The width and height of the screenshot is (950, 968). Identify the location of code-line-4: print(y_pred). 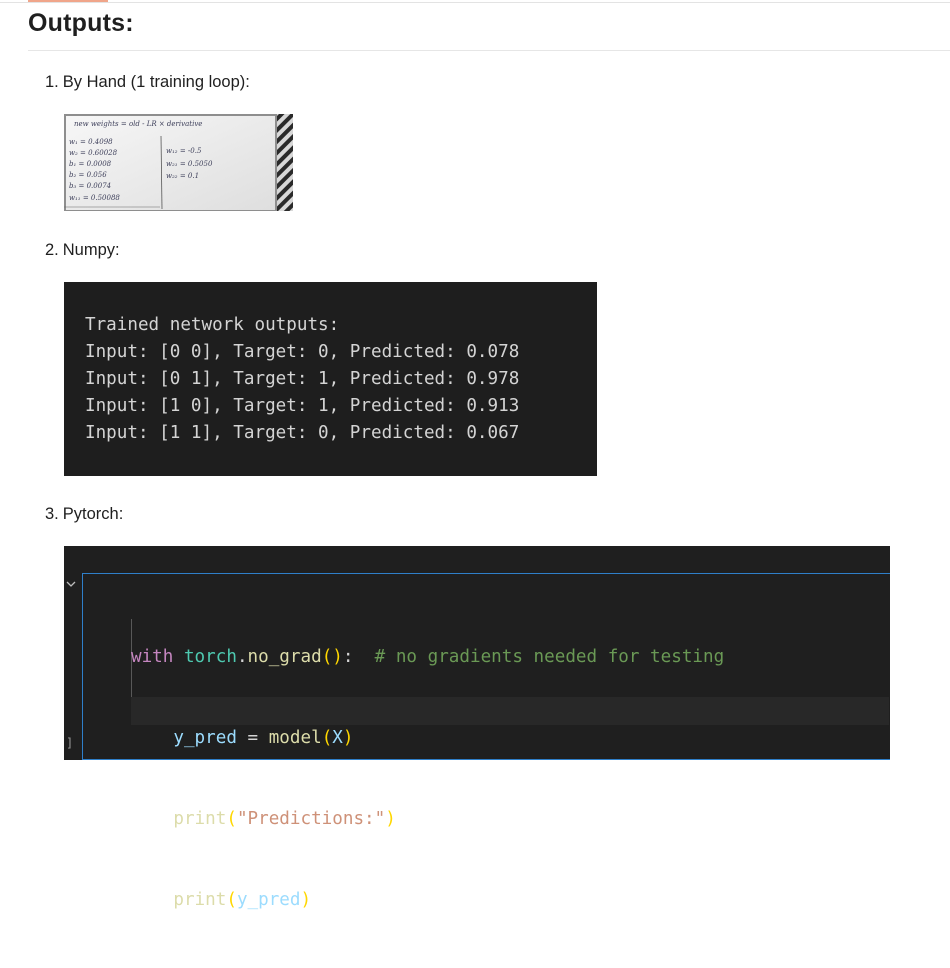
(242, 900).